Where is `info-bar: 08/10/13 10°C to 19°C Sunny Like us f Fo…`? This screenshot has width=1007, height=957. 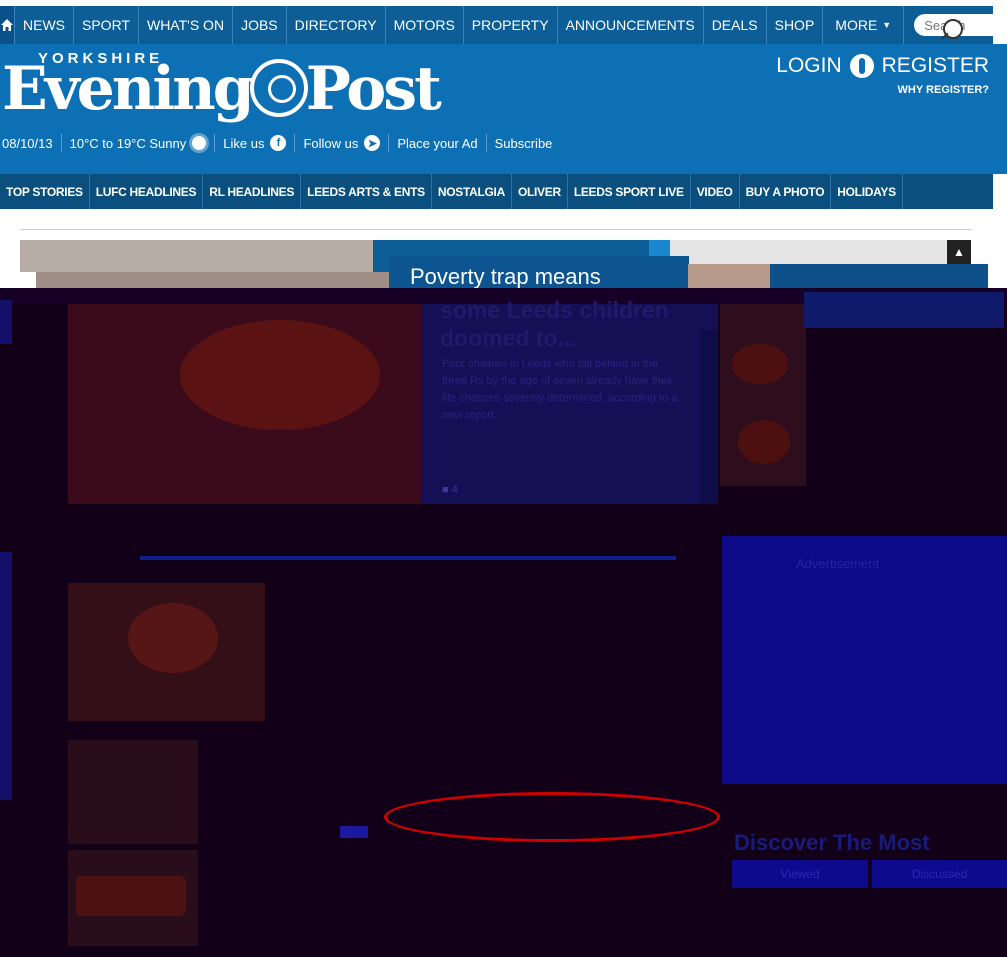
info-bar: 08/10/13 10°C to 19°C Sunny Like us f Fo… is located at coordinates (281, 143).